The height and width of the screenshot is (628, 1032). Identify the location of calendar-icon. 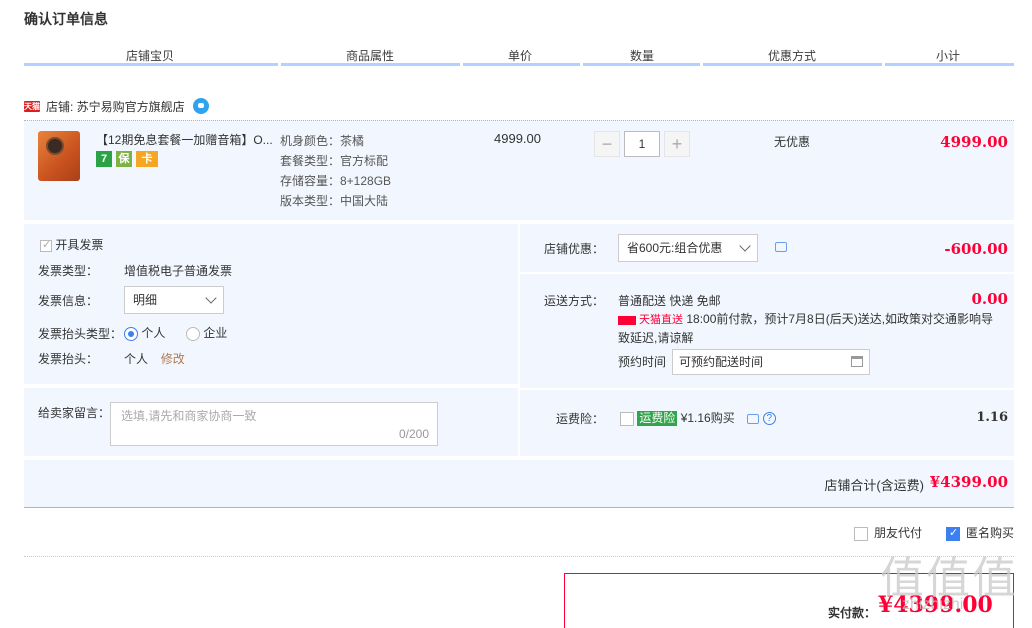
(857, 361).